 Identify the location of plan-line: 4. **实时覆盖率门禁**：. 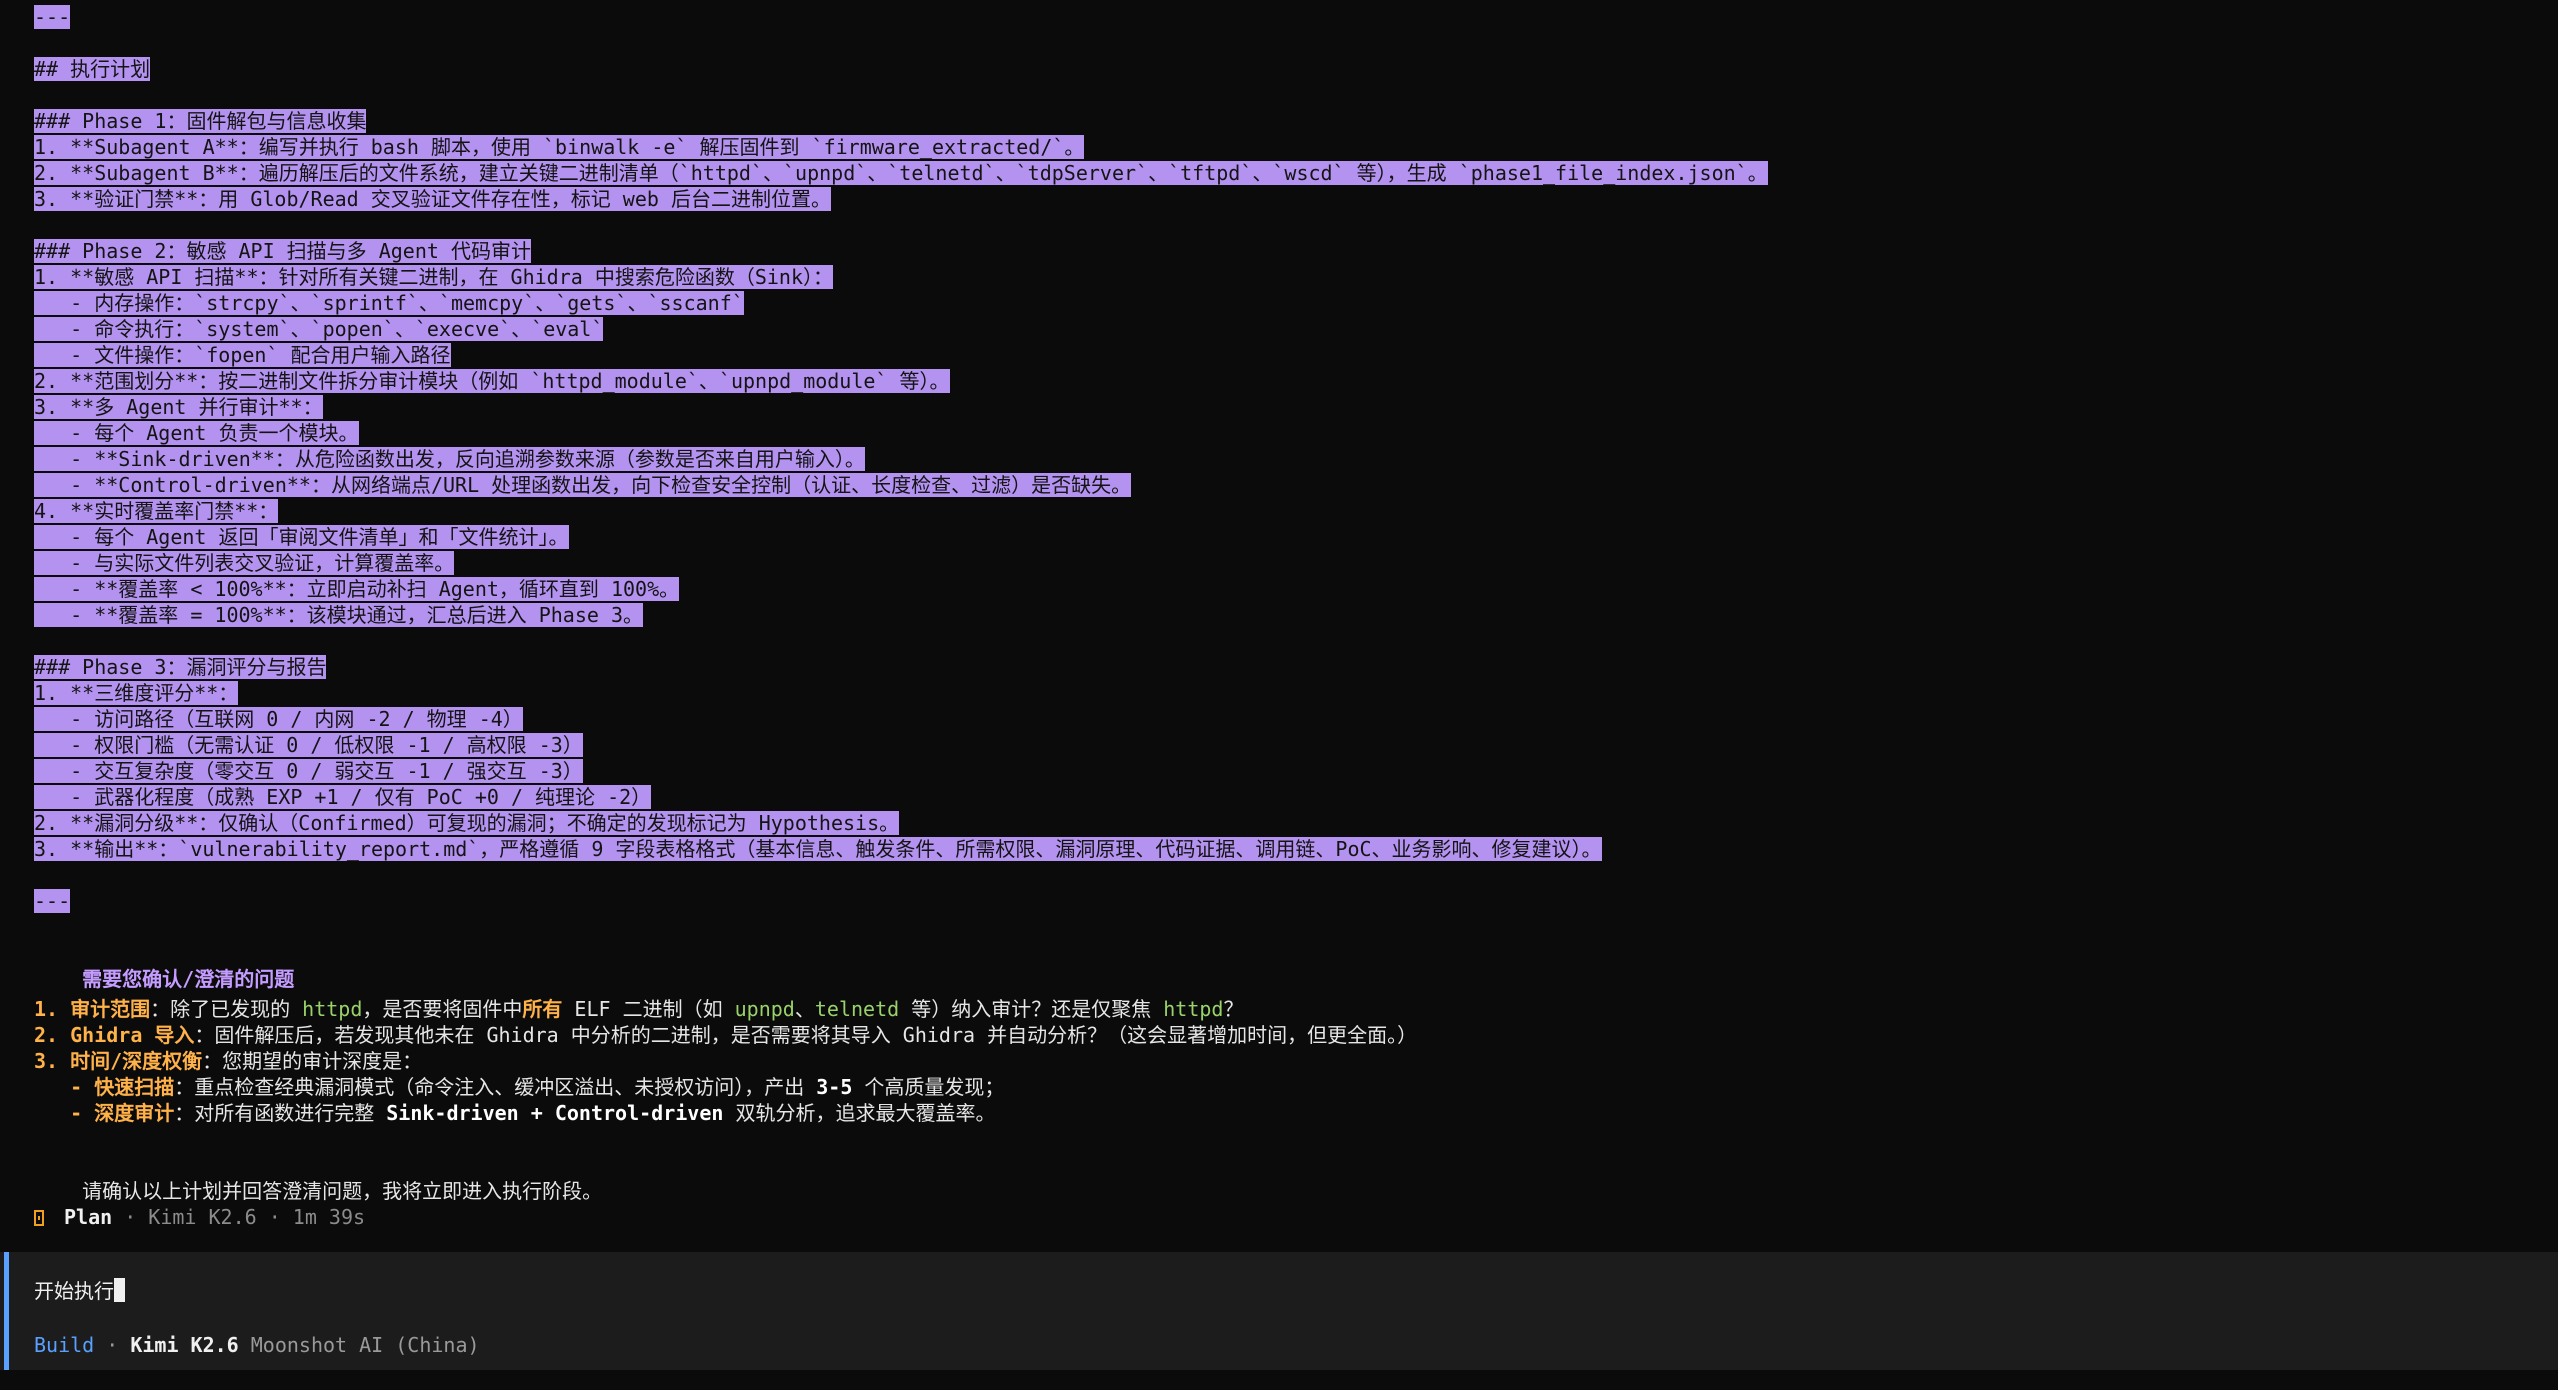
(156, 511).